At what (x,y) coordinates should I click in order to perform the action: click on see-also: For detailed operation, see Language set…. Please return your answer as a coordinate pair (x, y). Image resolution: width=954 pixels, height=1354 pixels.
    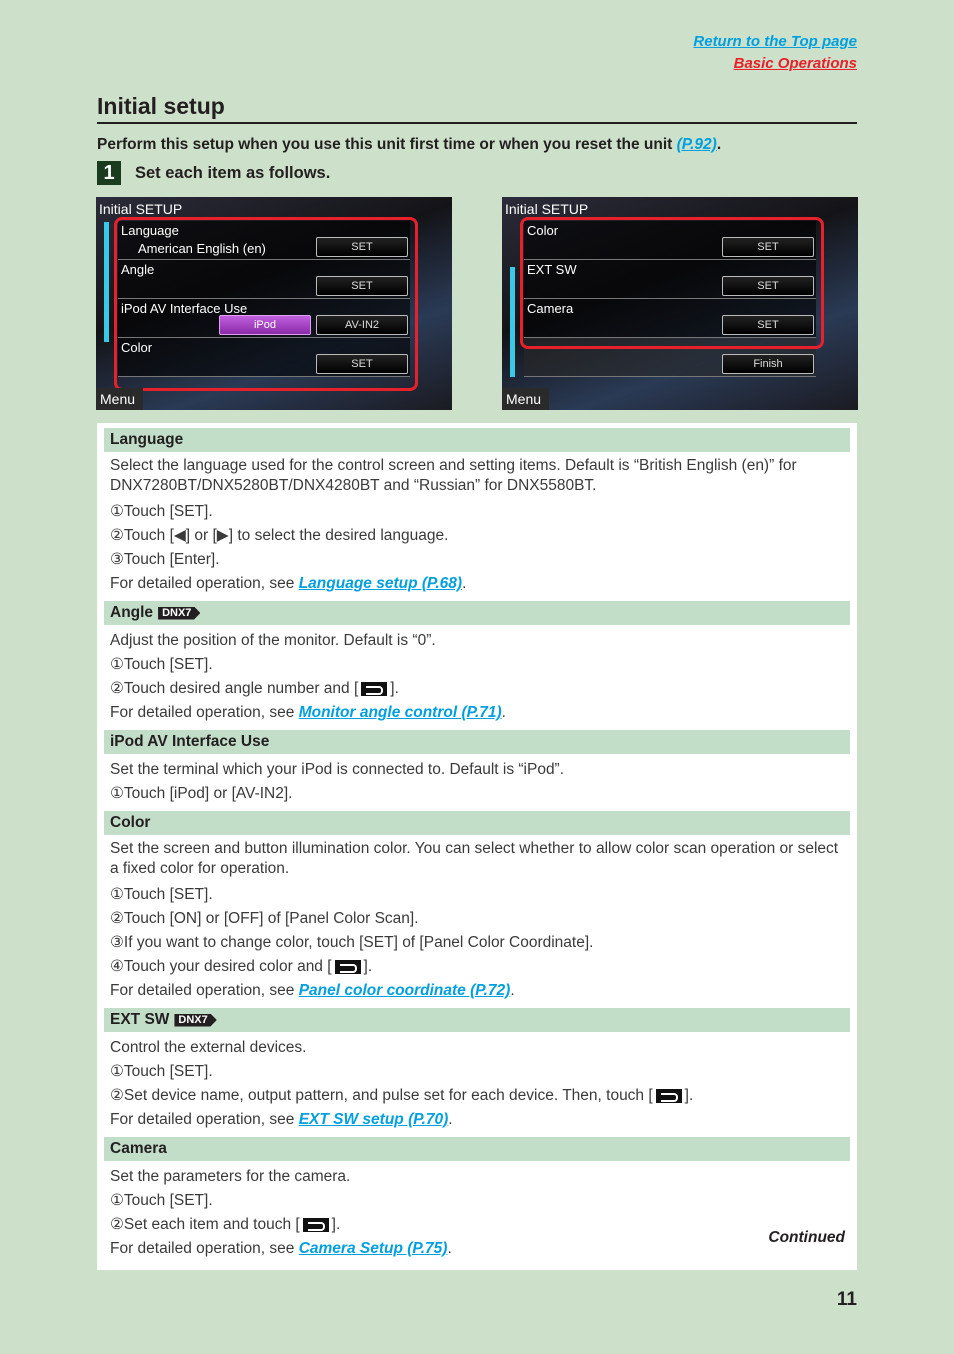
    Looking at the image, I should click on (288, 583).